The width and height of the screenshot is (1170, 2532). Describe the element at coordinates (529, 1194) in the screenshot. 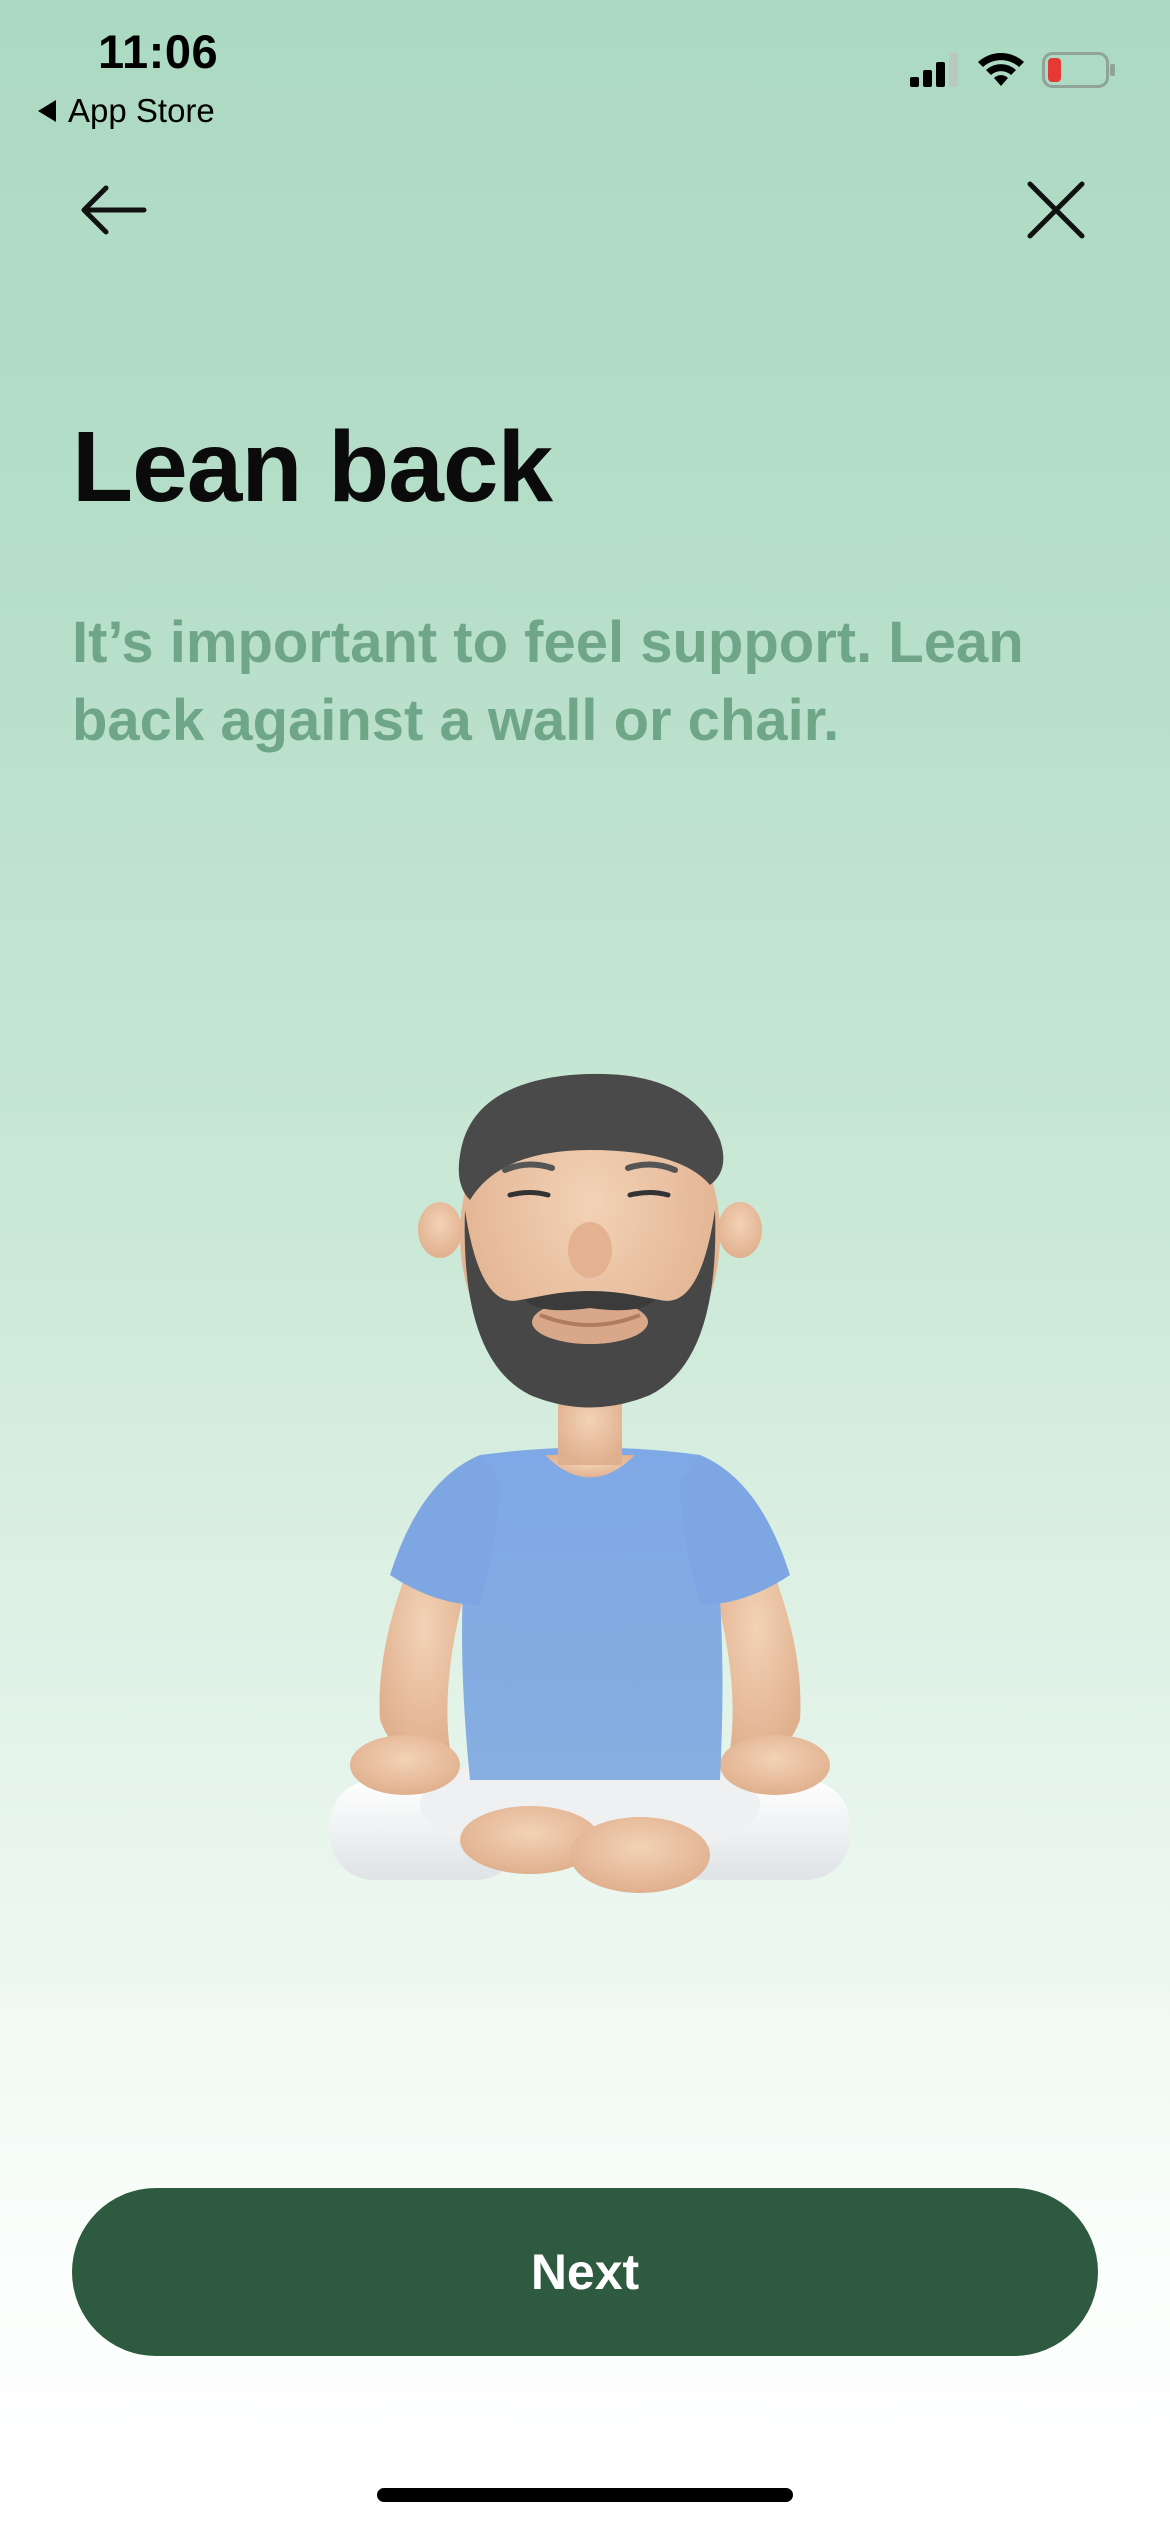

I see `left-eye` at that location.